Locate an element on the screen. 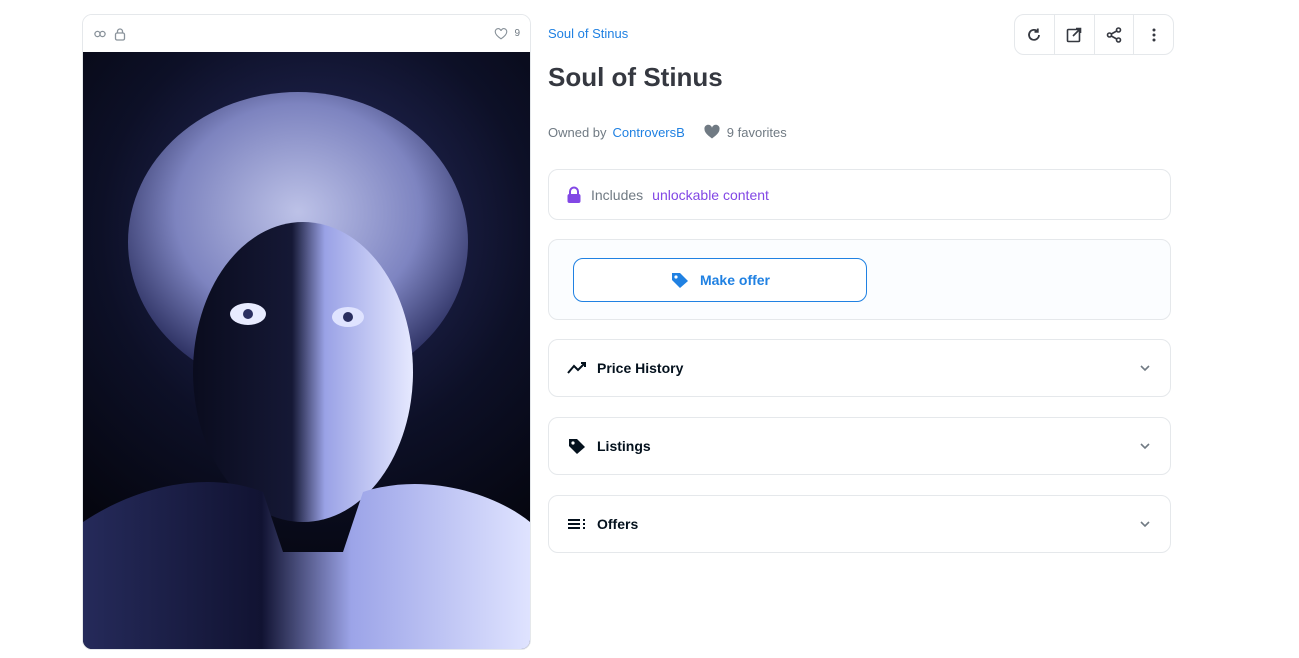  favorites-text: 9 favorites is located at coordinates (756, 132).